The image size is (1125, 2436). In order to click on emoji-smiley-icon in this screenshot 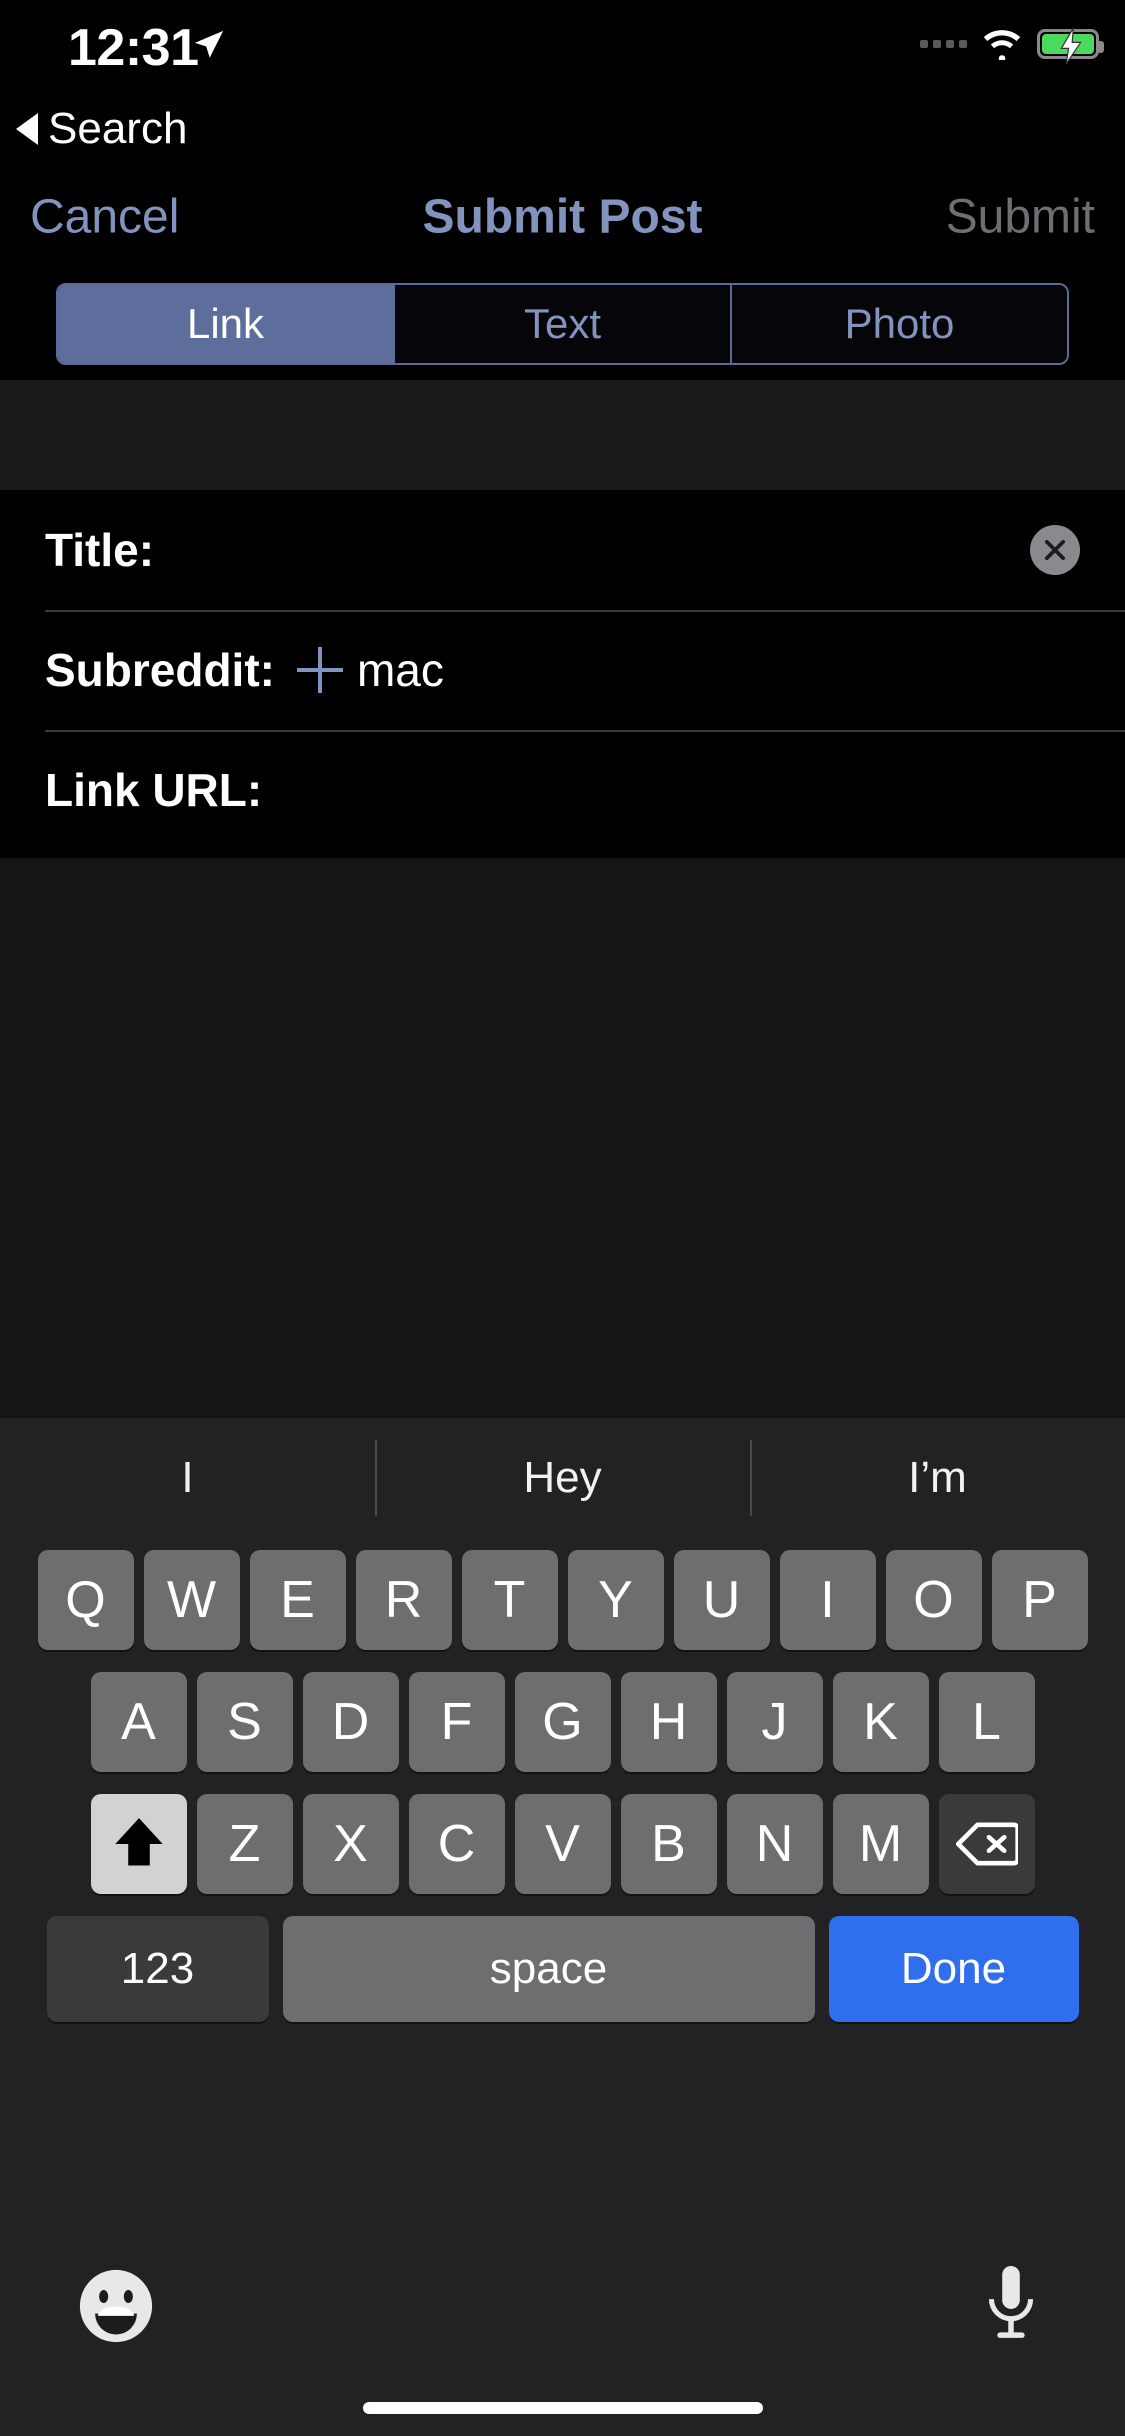, I will do `click(116, 2306)`.